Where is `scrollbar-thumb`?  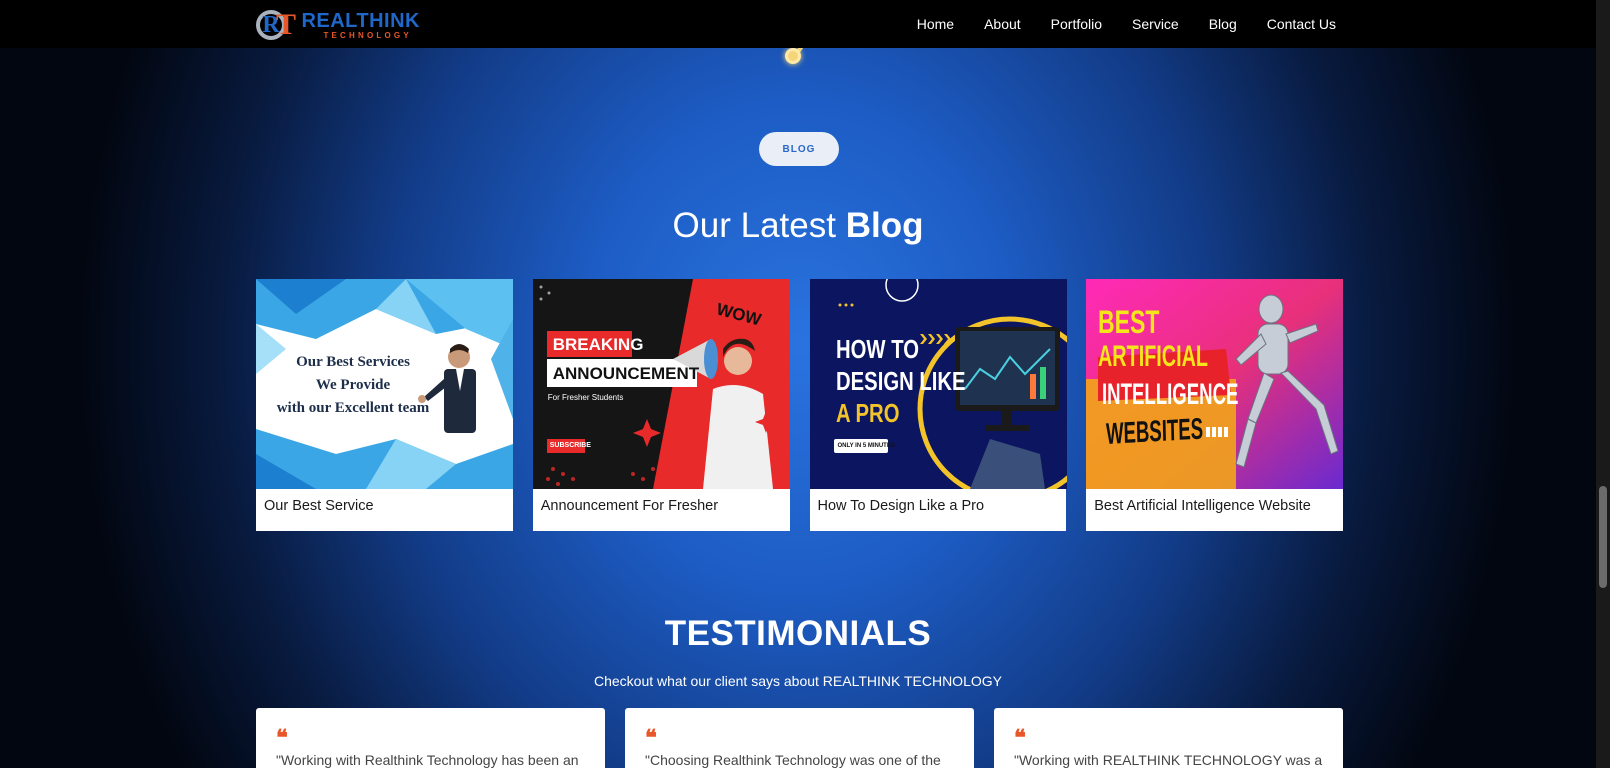 scrollbar-thumb is located at coordinates (1603, 537).